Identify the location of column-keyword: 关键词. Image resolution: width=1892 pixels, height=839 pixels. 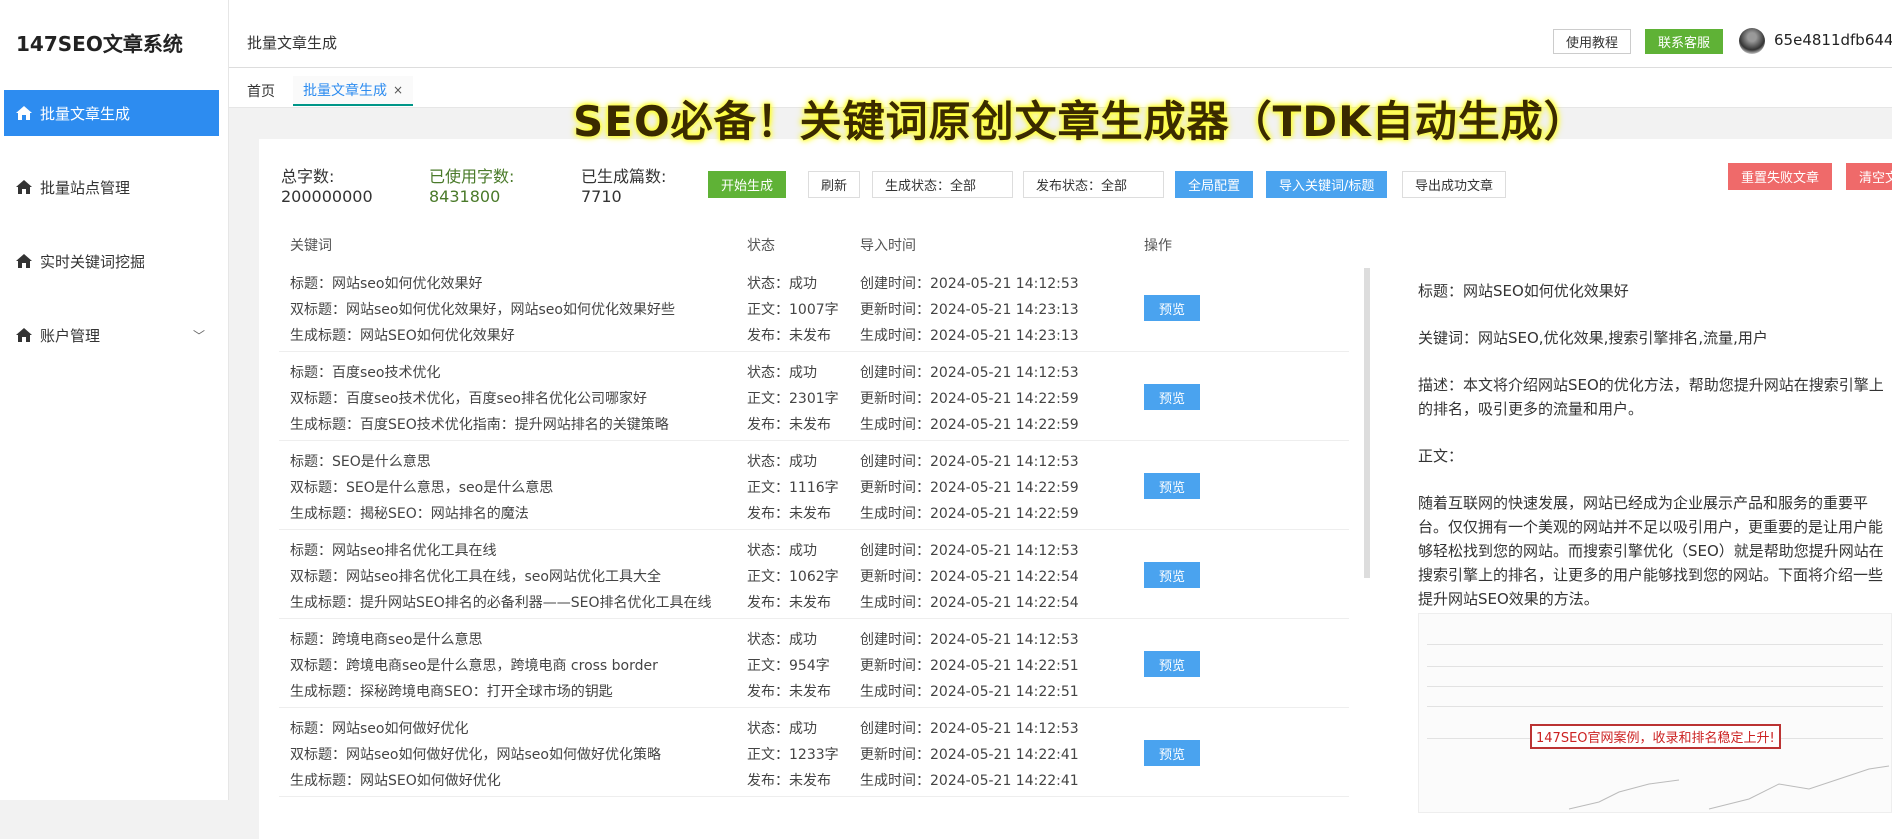
(311, 246).